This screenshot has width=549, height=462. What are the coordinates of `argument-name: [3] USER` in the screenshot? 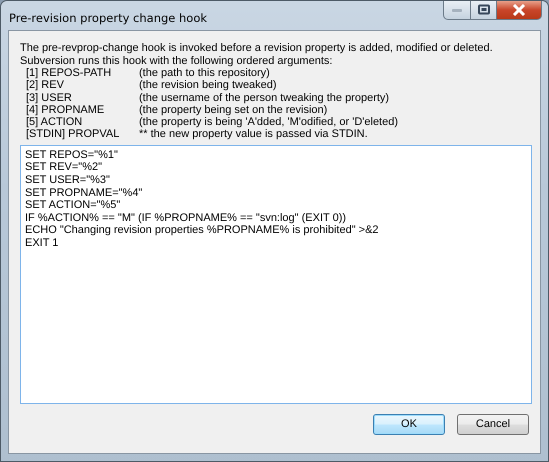 It's located at (49, 98).